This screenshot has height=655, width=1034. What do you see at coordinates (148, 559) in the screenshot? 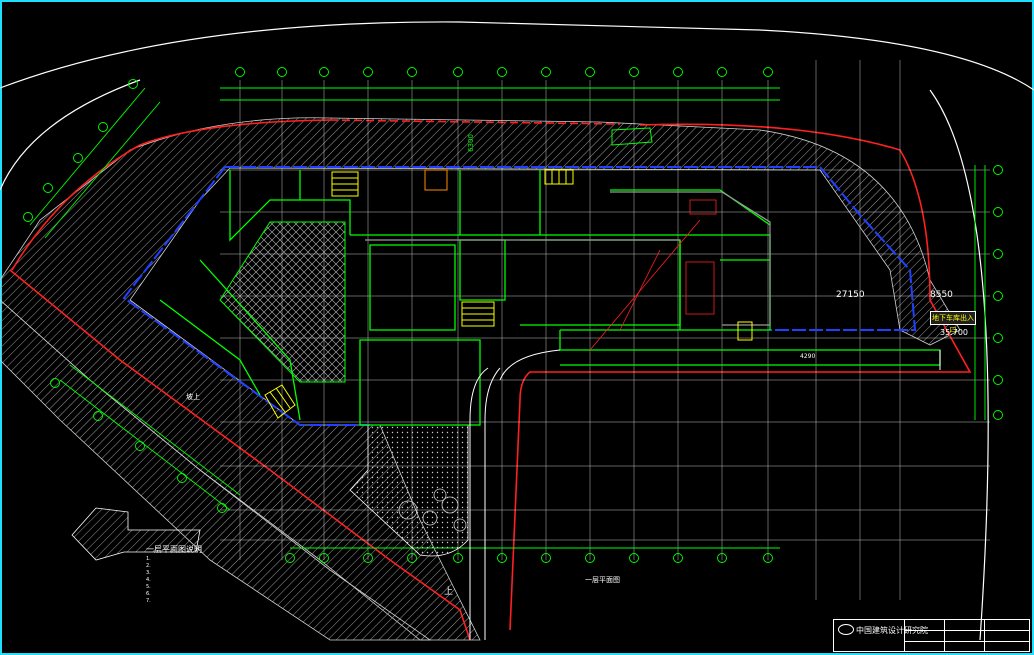
I see `note-line: 1.` at bounding box center [148, 559].